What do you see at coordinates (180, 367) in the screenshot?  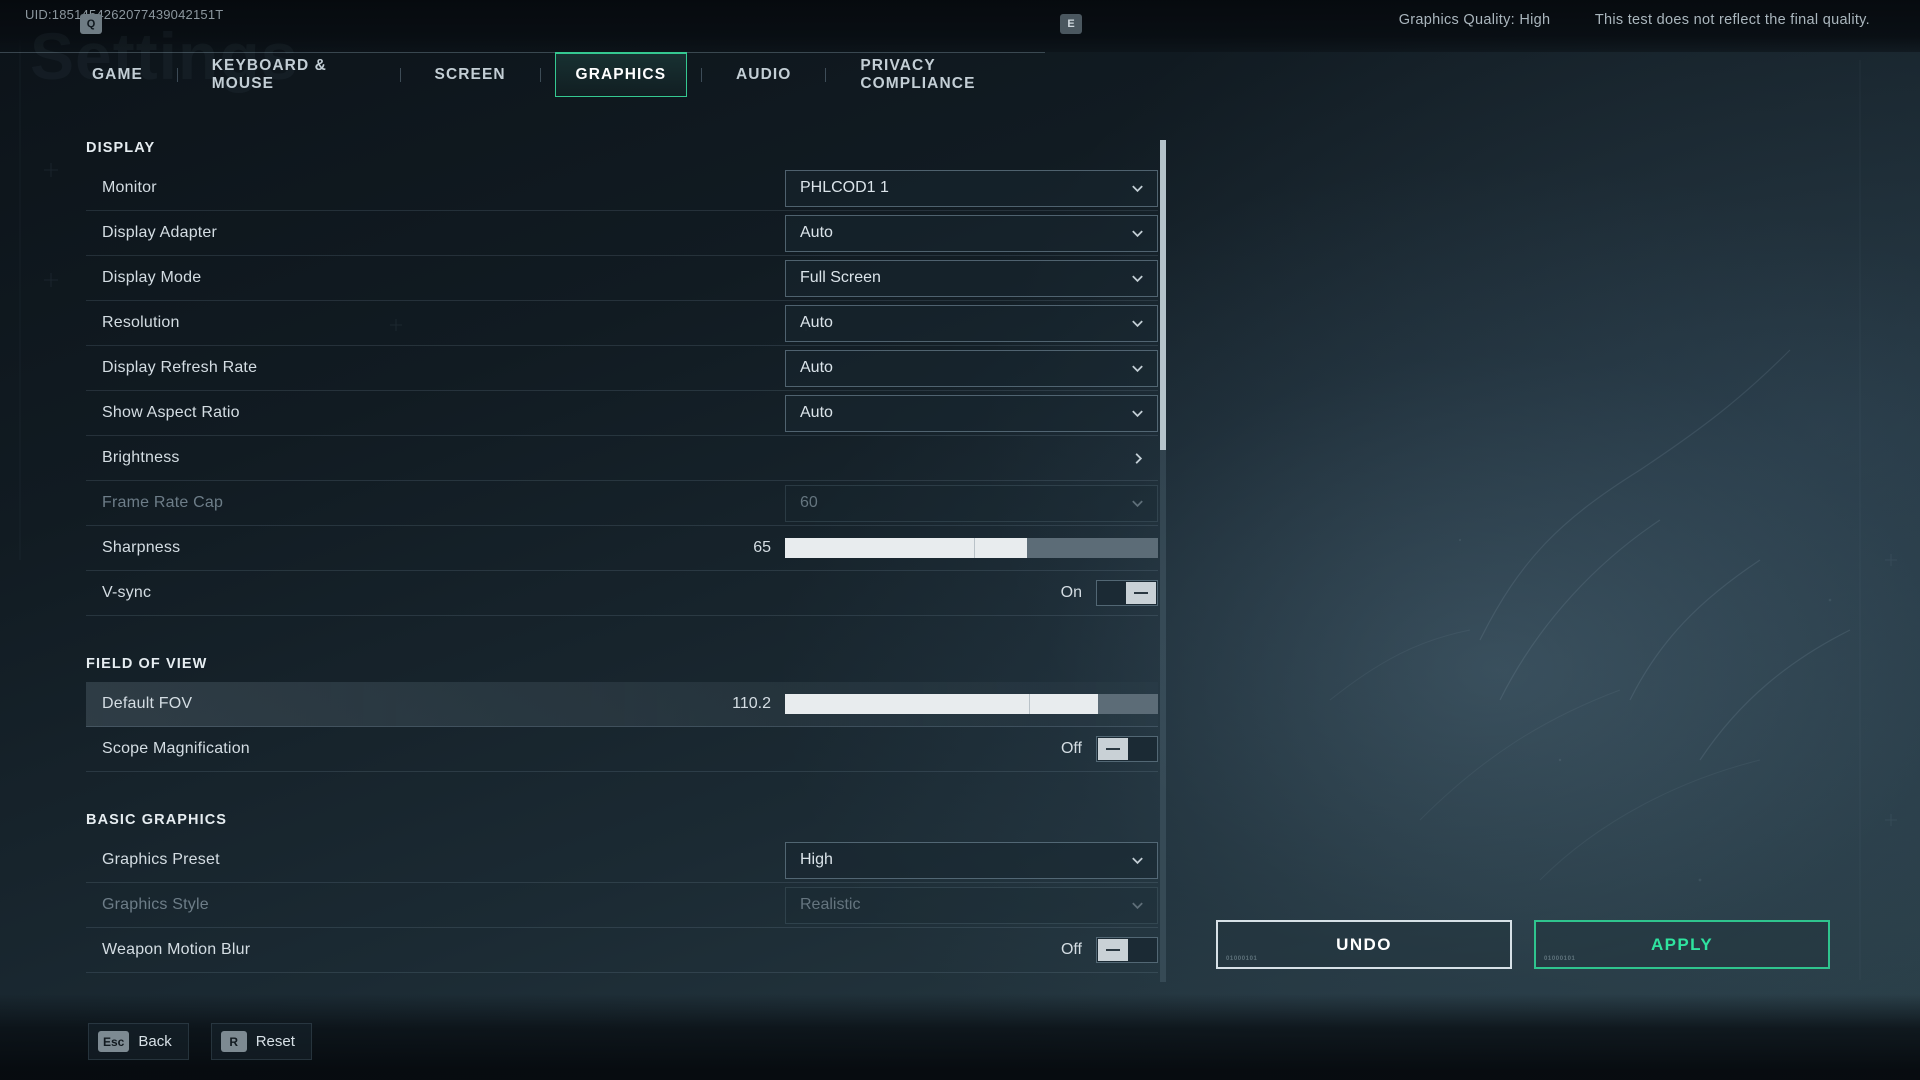 I see `setting-label-display-refresh-rate: Display Refresh Rate` at bounding box center [180, 367].